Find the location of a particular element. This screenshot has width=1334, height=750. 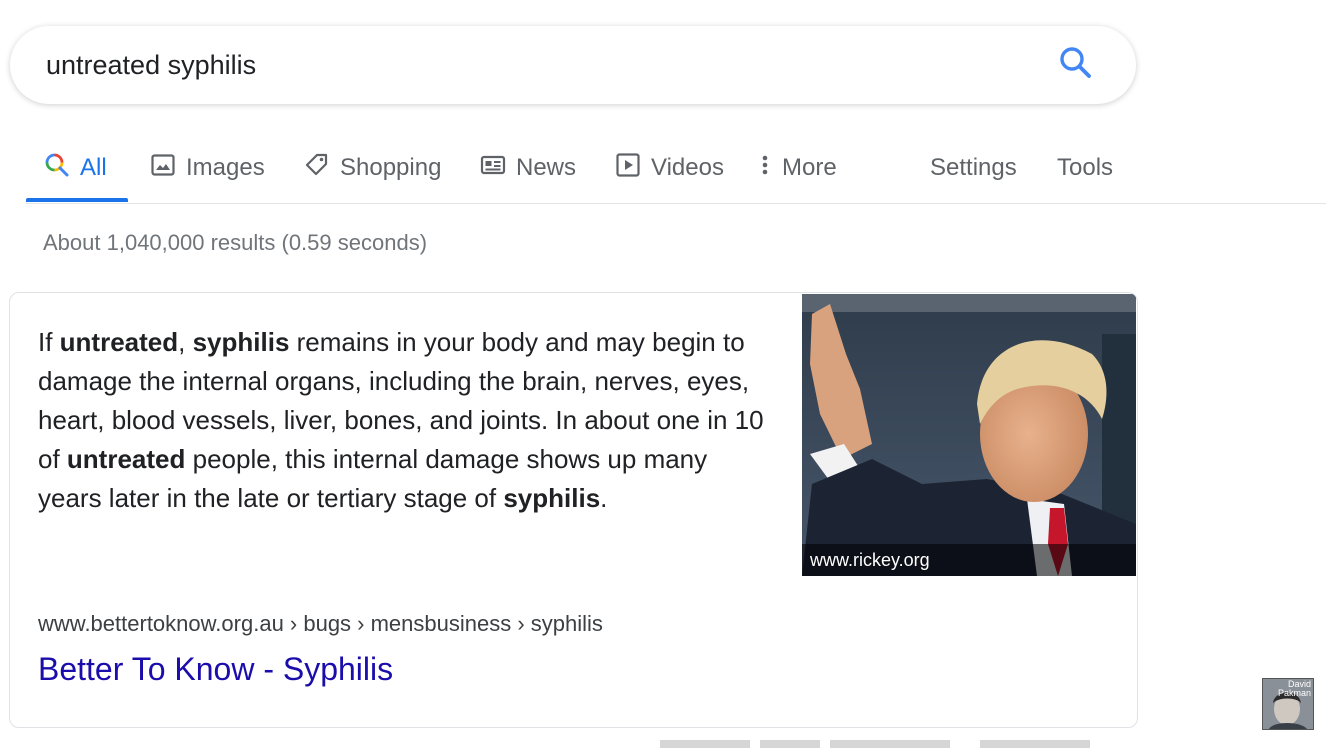

search-input is located at coordinates (496, 65).